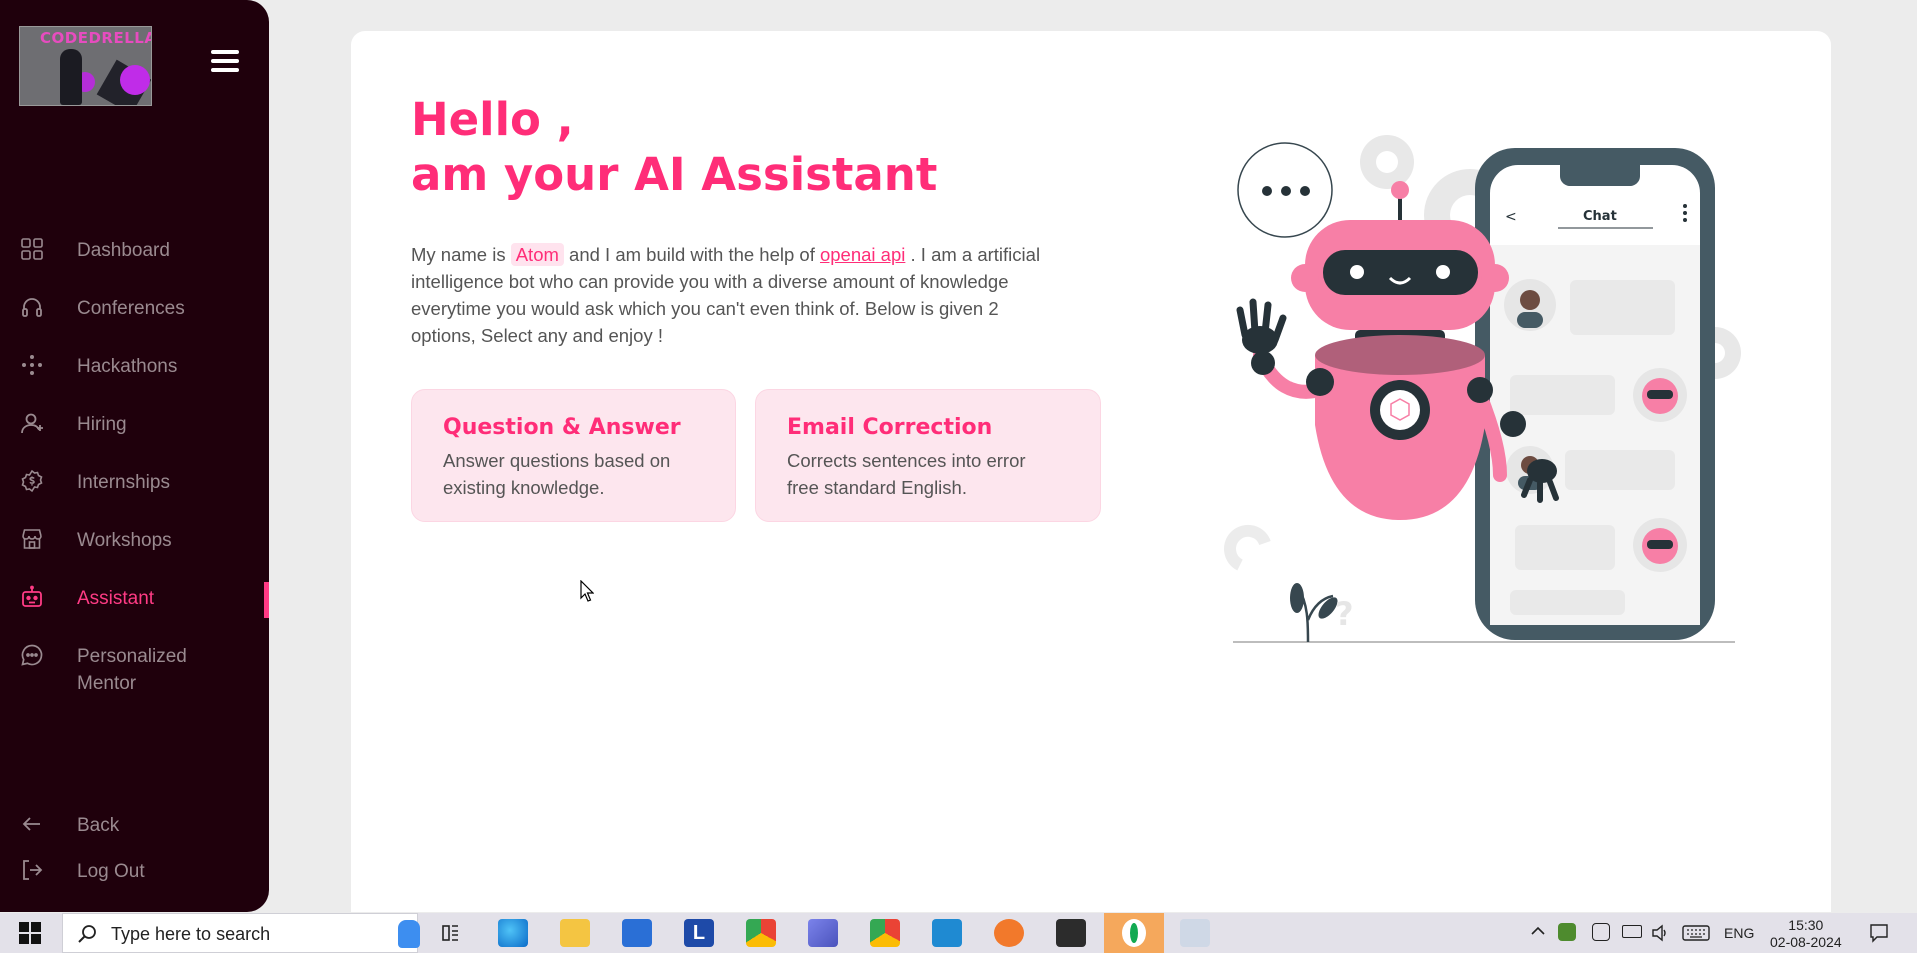 This screenshot has width=1917, height=953. I want to click on menu-toggle-icon, so click(225, 62).